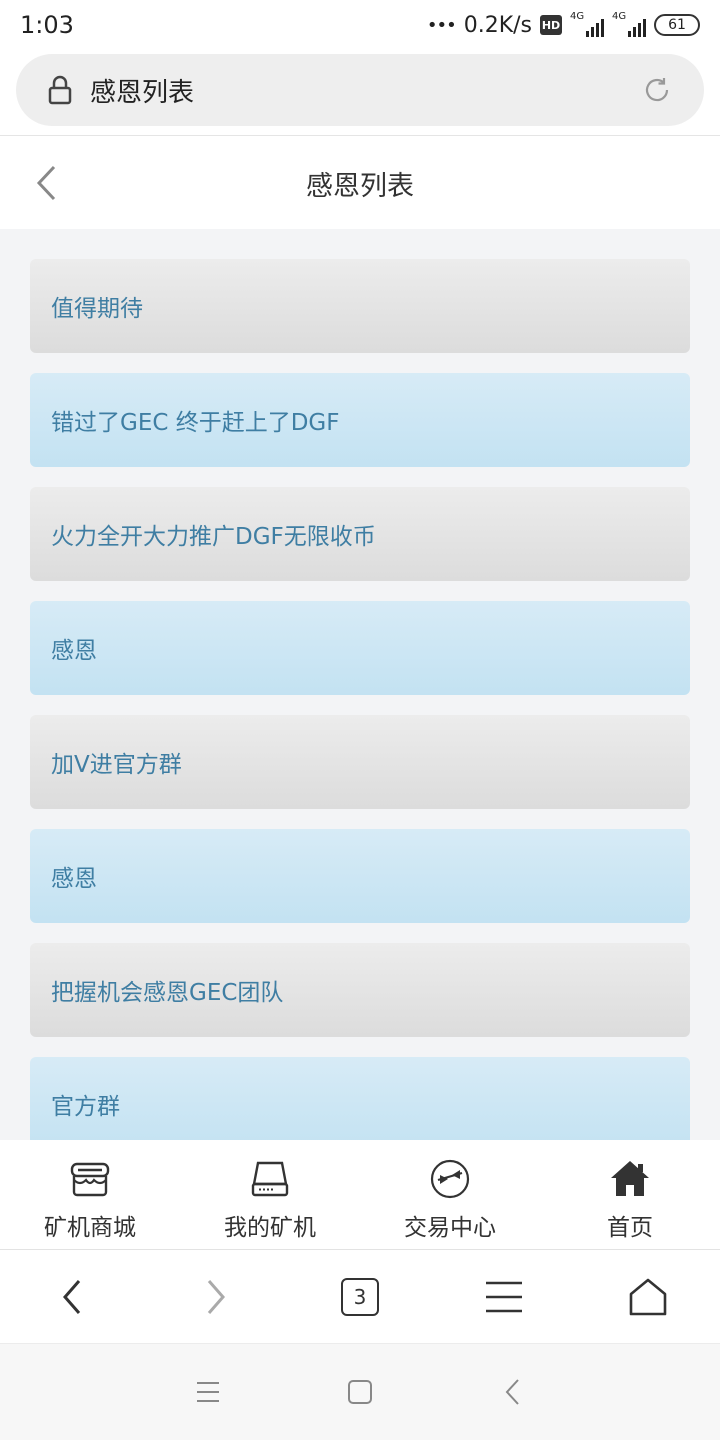  I want to click on menu-button, so click(504, 1297).